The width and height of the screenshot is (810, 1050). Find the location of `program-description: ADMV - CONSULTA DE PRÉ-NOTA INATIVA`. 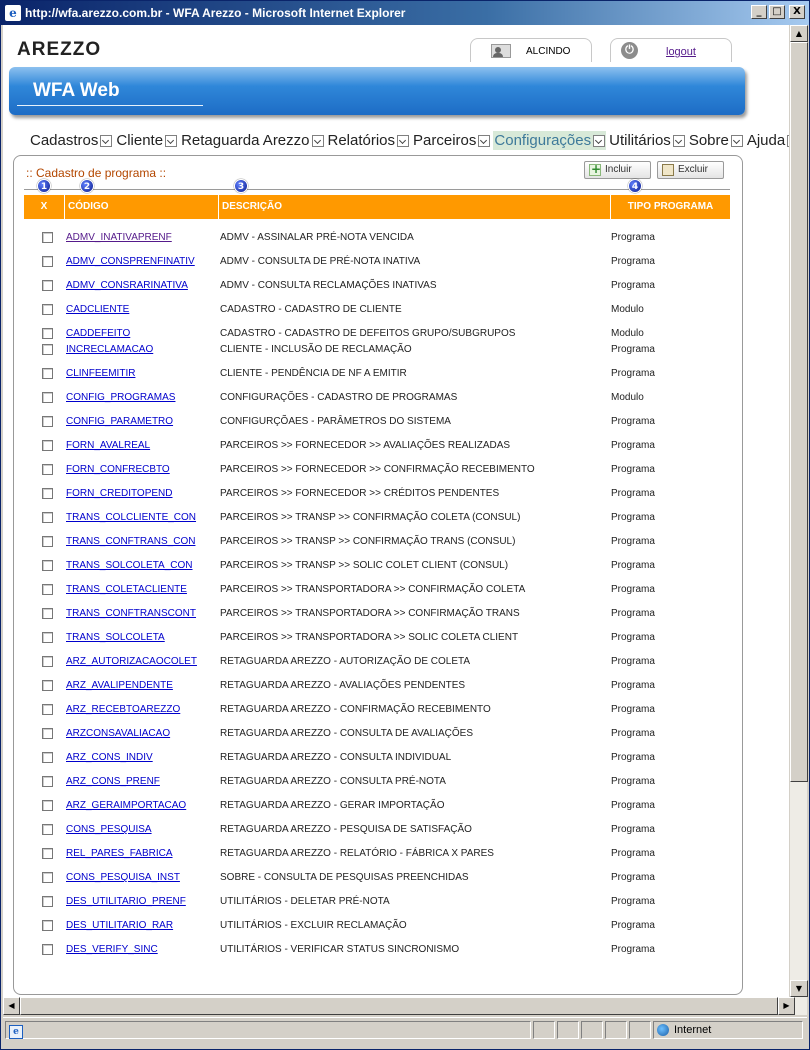

program-description: ADMV - CONSULTA DE PRÉ-NOTA INATIVA is located at coordinates (320, 261).